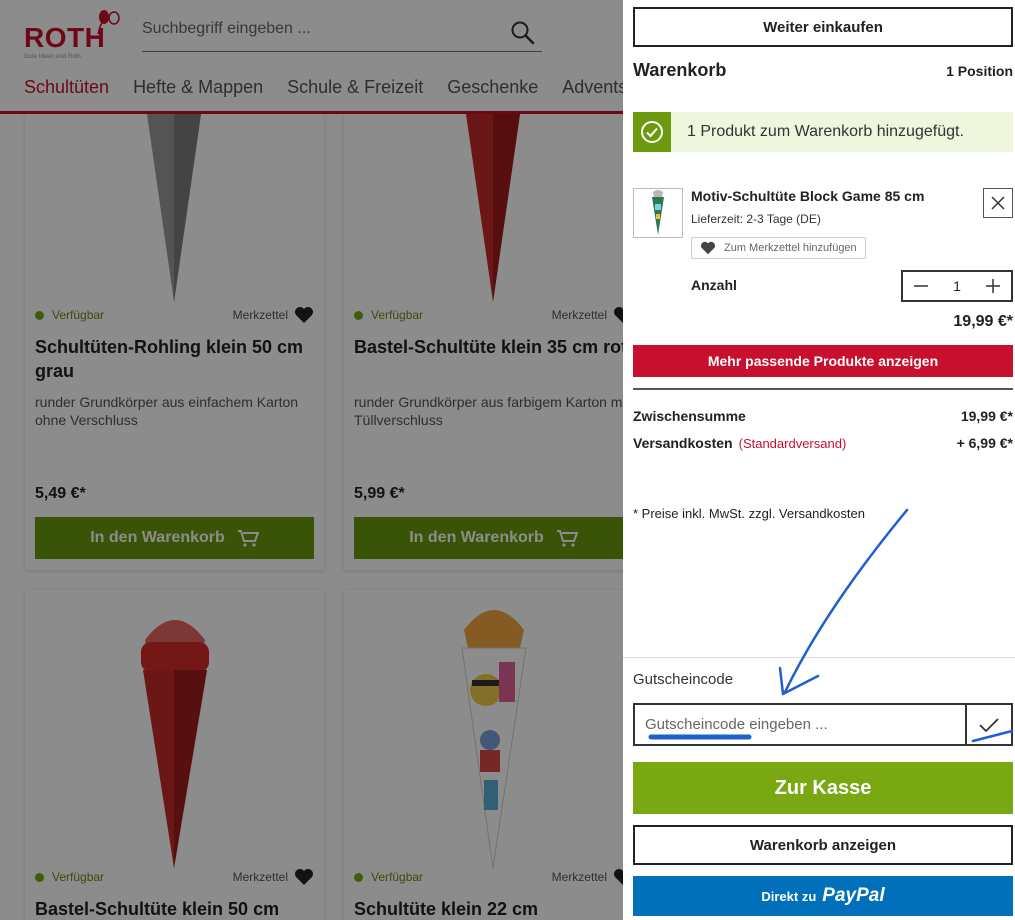 Image resolution: width=1015 pixels, height=920 pixels. I want to click on item-delivery-time: Lieferzeit: 2-3 Tage (DE), so click(756, 219).